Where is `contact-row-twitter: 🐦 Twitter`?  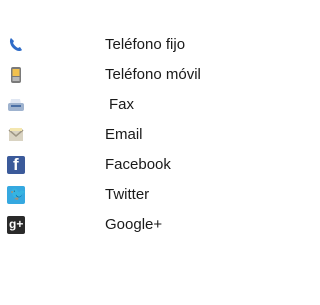
contact-row-twitter: 🐦 Twitter is located at coordinates (132, 195).